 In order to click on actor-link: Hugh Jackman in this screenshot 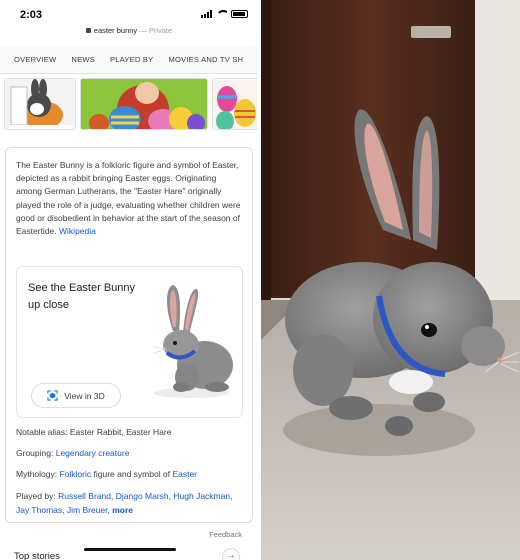, I will do `click(201, 496)`.